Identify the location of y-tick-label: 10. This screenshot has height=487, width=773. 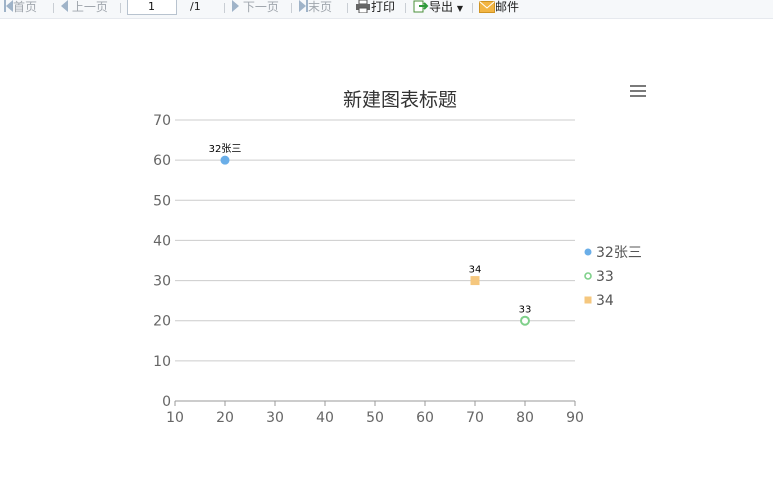
(162, 362).